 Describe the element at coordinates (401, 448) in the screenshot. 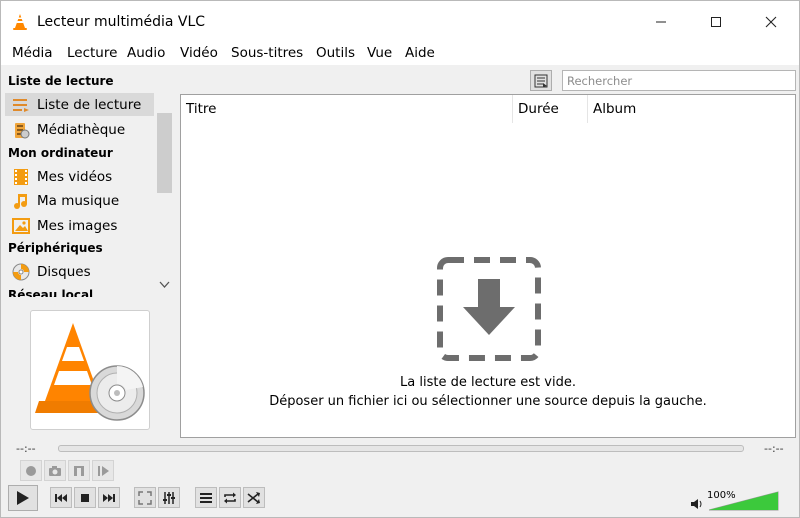

I see `seek-slider` at that location.